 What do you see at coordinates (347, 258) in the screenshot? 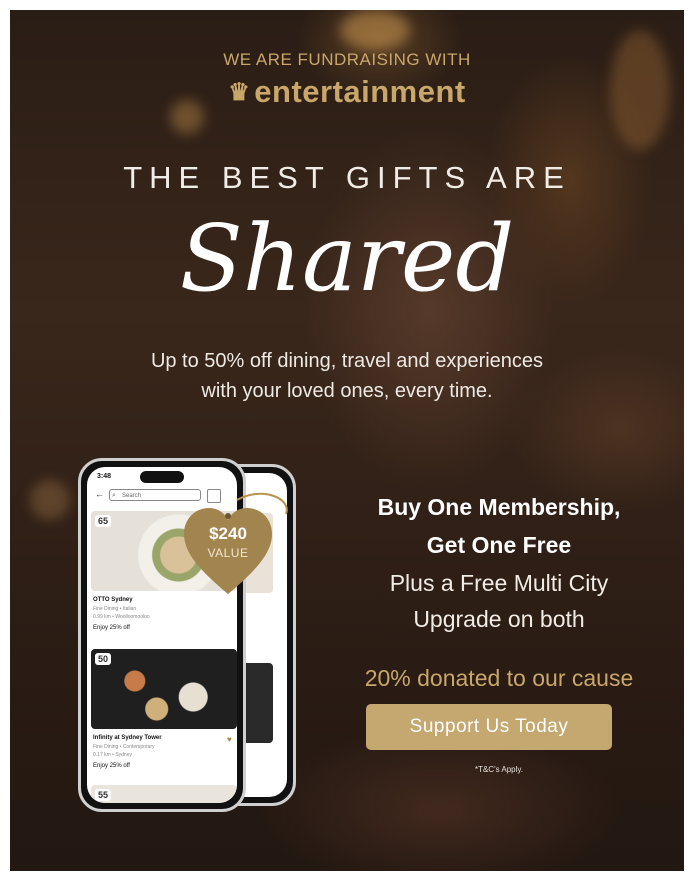
I see `script-word: Shared` at bounding box center [347, 258].